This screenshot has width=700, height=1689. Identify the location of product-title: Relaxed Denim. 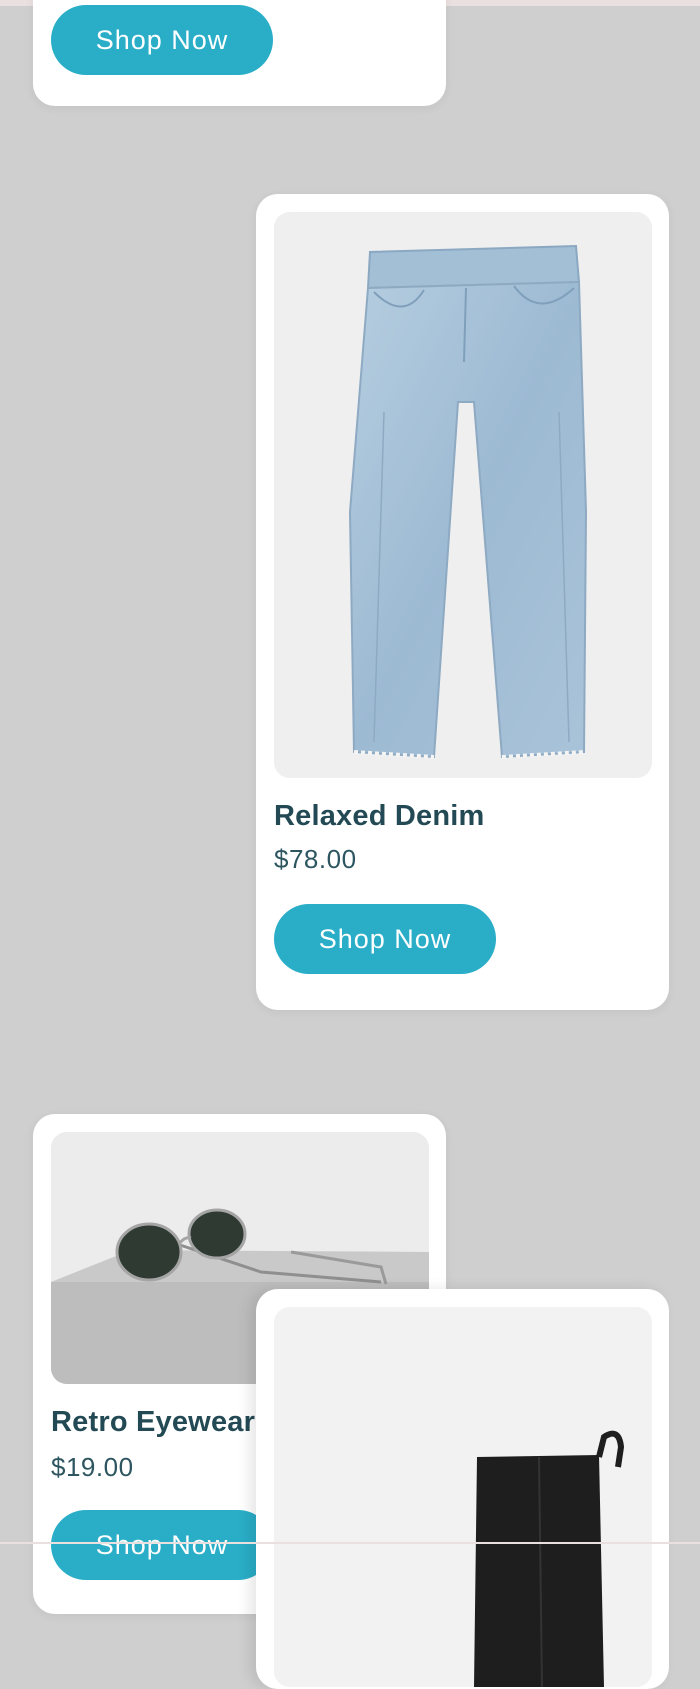
(379, 816).